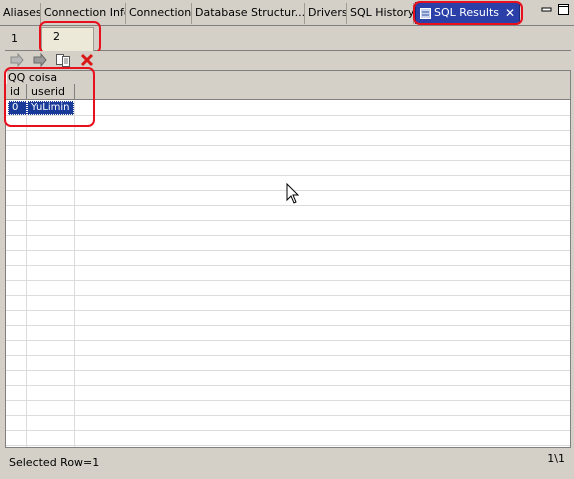 The width and height of the screenshot is (574, 479). What do you see at coordinates (510, 13) in the screenshot?
I see `close-icon: ✕` at bounding box center [510, 13].